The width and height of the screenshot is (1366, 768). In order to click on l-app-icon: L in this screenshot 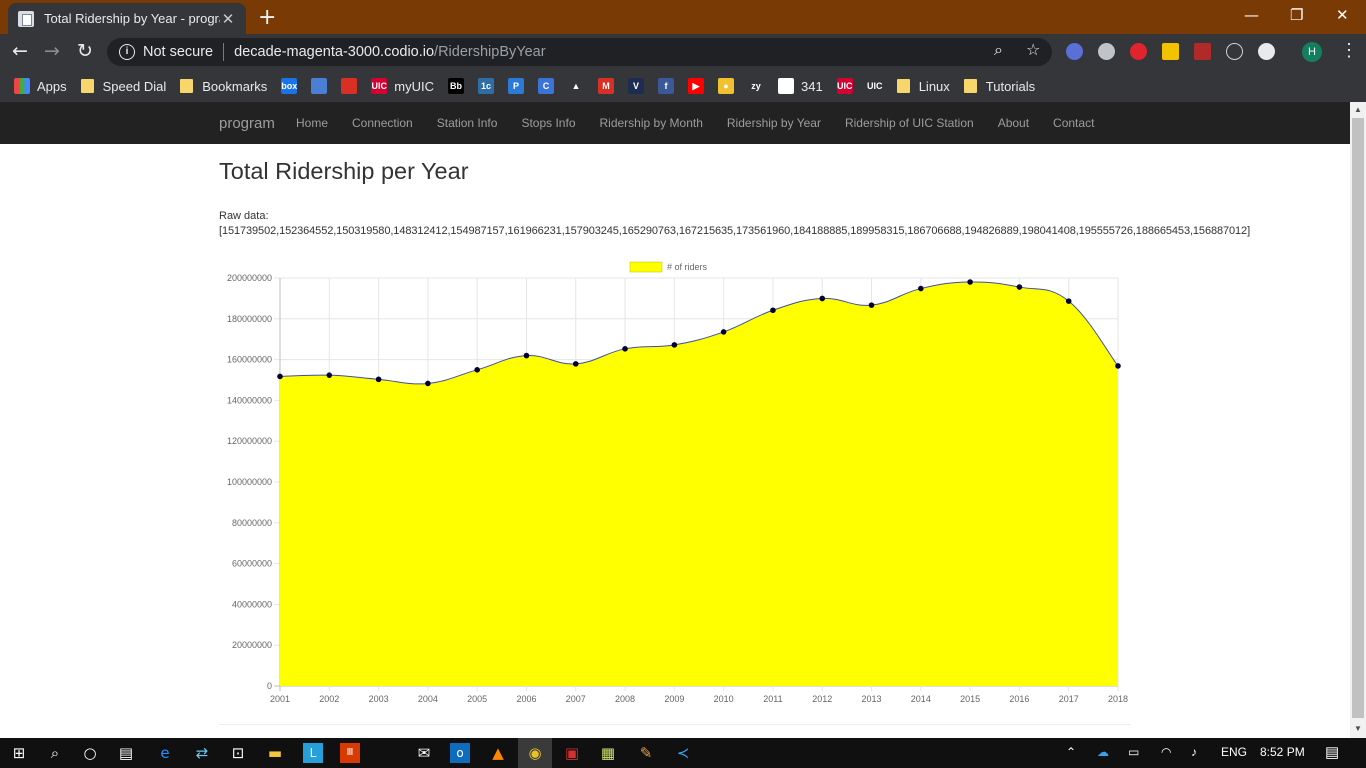, I will do `click(313, 753)`.